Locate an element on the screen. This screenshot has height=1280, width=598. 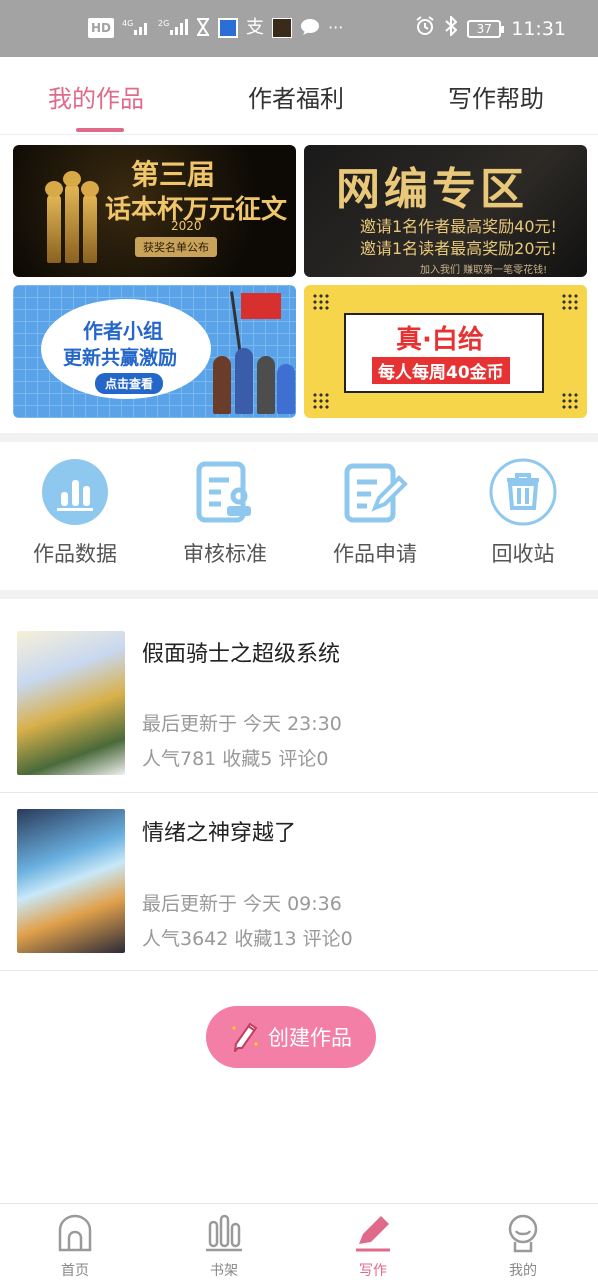
nav-bookshelf: 书架 is located at coordinates (224, 1246).